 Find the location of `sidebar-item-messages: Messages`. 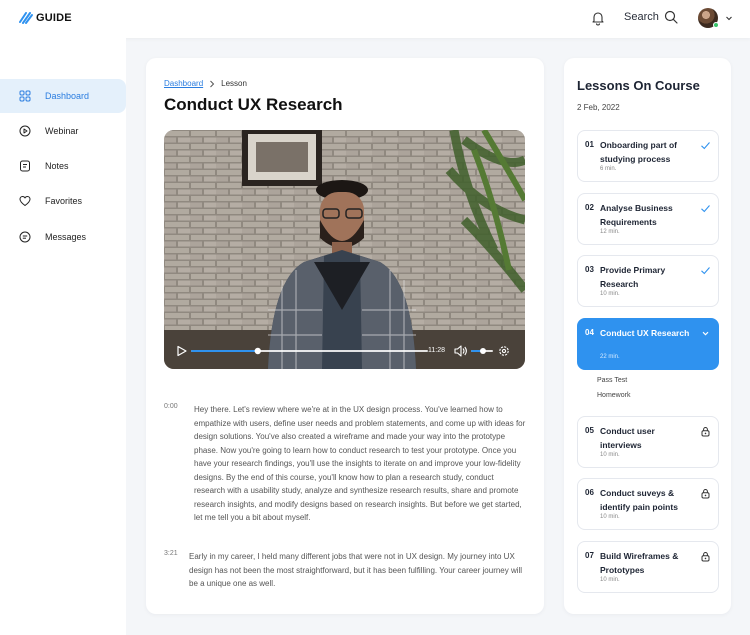

sidebar-item-messages: Messages is located at coordinates (63, 237).